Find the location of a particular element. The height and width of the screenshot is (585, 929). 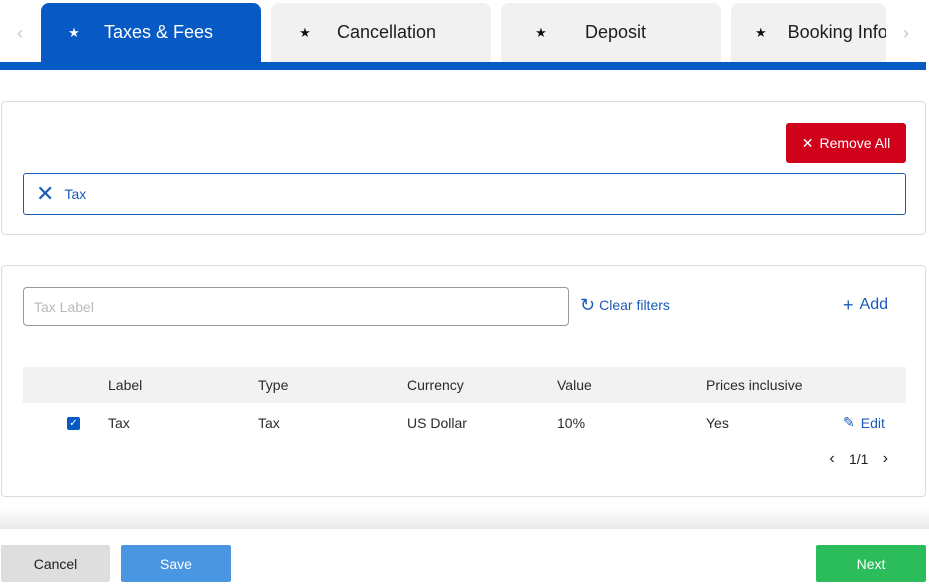

close-icon: ✕ is located at coordinates (807, 142).